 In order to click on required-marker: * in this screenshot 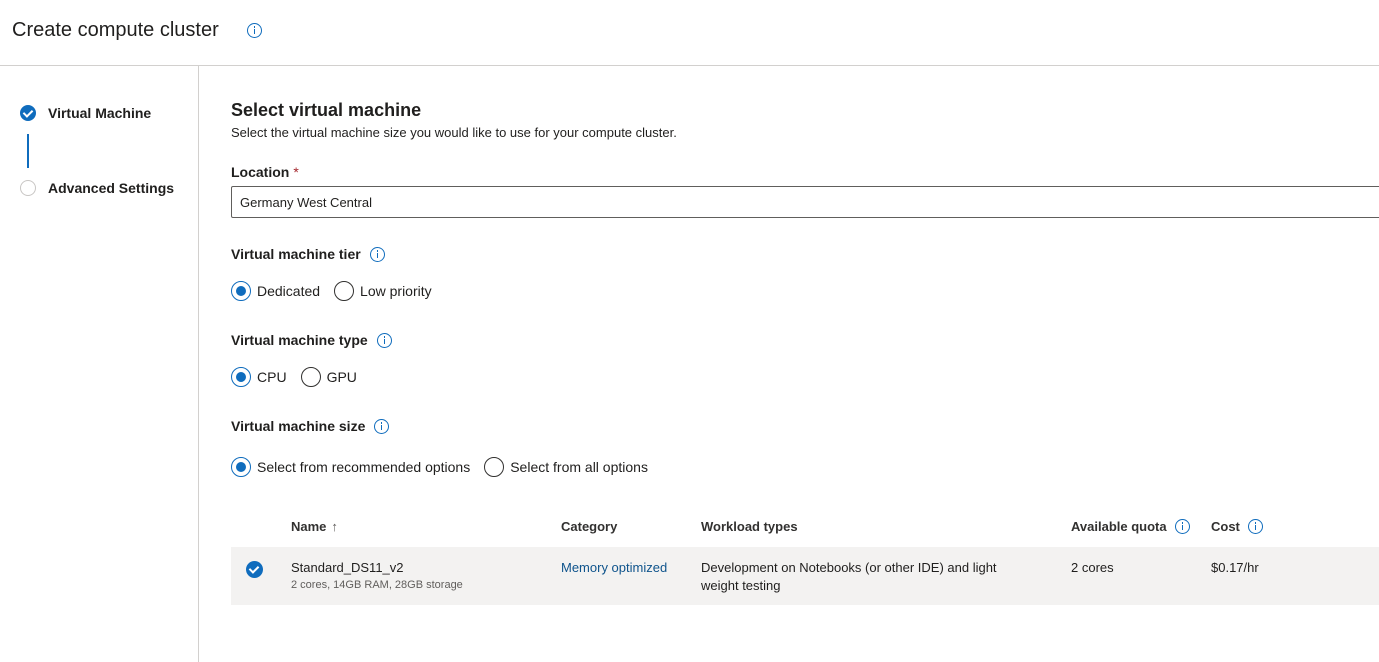, I will do `click(296, 172)`.